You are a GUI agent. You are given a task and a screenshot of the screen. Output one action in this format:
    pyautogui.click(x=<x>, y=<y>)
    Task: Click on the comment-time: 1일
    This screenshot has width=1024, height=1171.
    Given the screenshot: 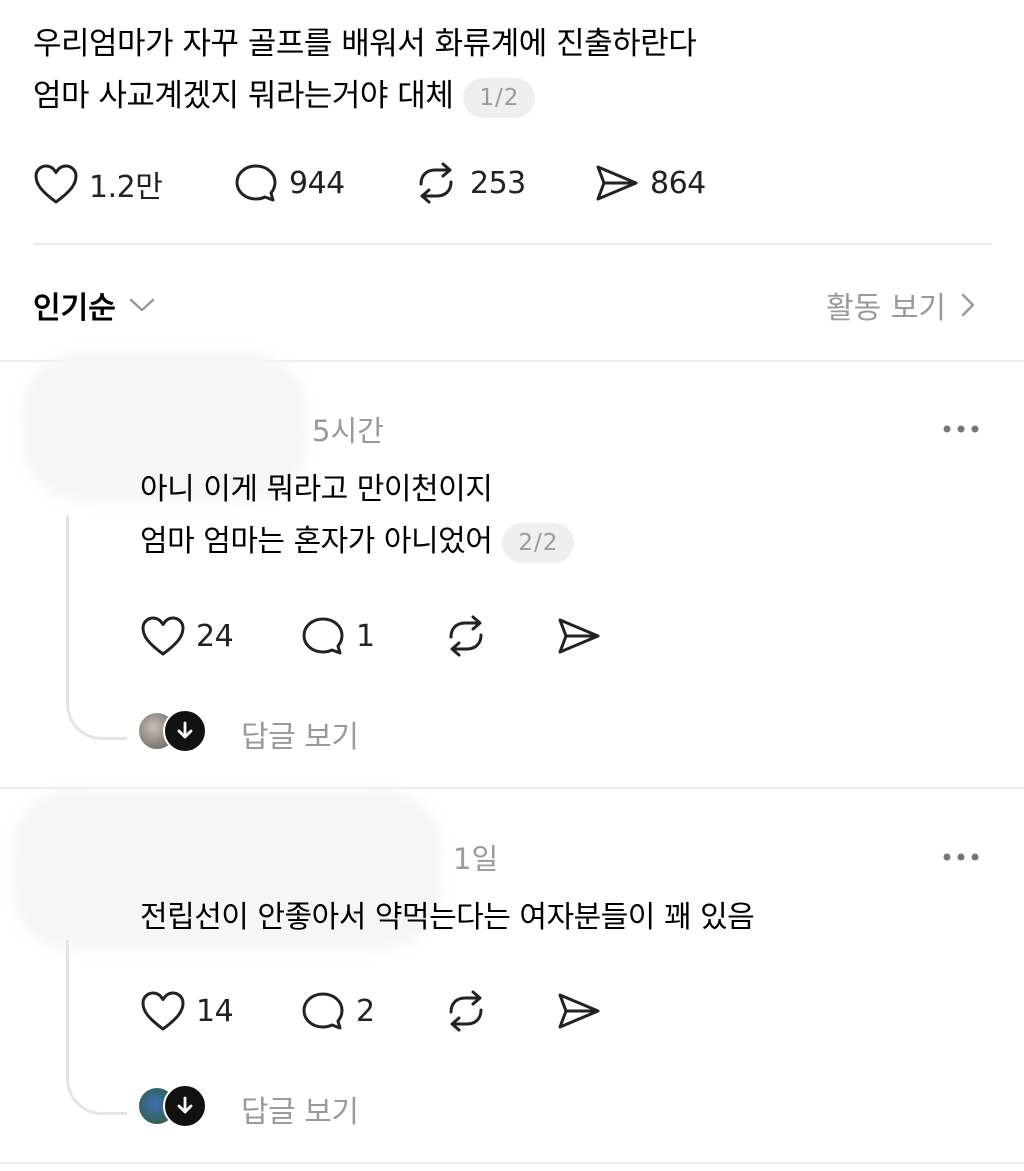 What is the action you would take?
    pyautogui.click(x=476, y=859)
    